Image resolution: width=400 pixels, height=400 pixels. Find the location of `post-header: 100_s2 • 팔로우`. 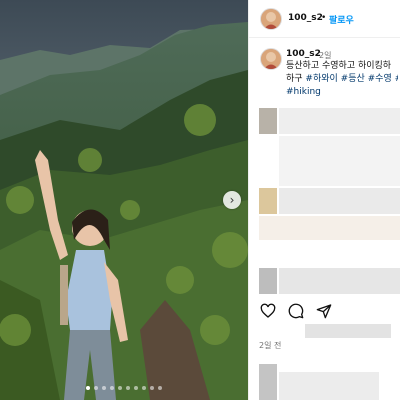

post-header: 100_s2 • 팔로우 is located at coordinates (324, 19).